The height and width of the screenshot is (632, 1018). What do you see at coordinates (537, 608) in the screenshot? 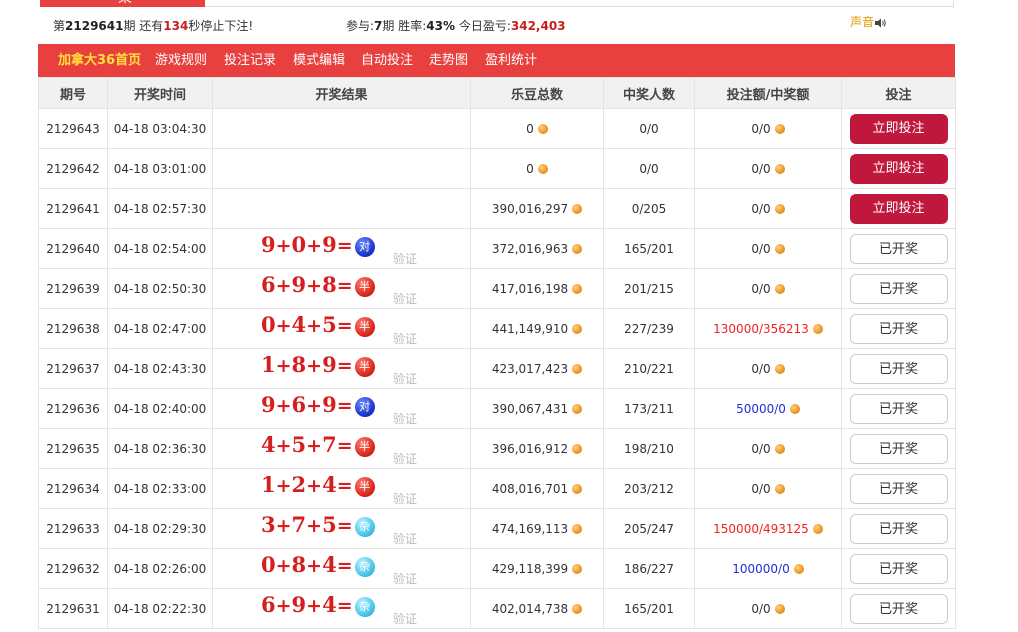
I see `total-beans-cell: 402,014,738` at bounding box center [537, 608].